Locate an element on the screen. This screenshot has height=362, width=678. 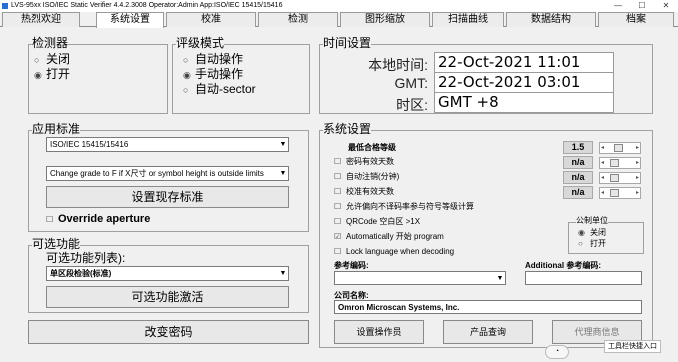
tab-scan-profile: 扫描曲线 is located at coordinates (468, 19).